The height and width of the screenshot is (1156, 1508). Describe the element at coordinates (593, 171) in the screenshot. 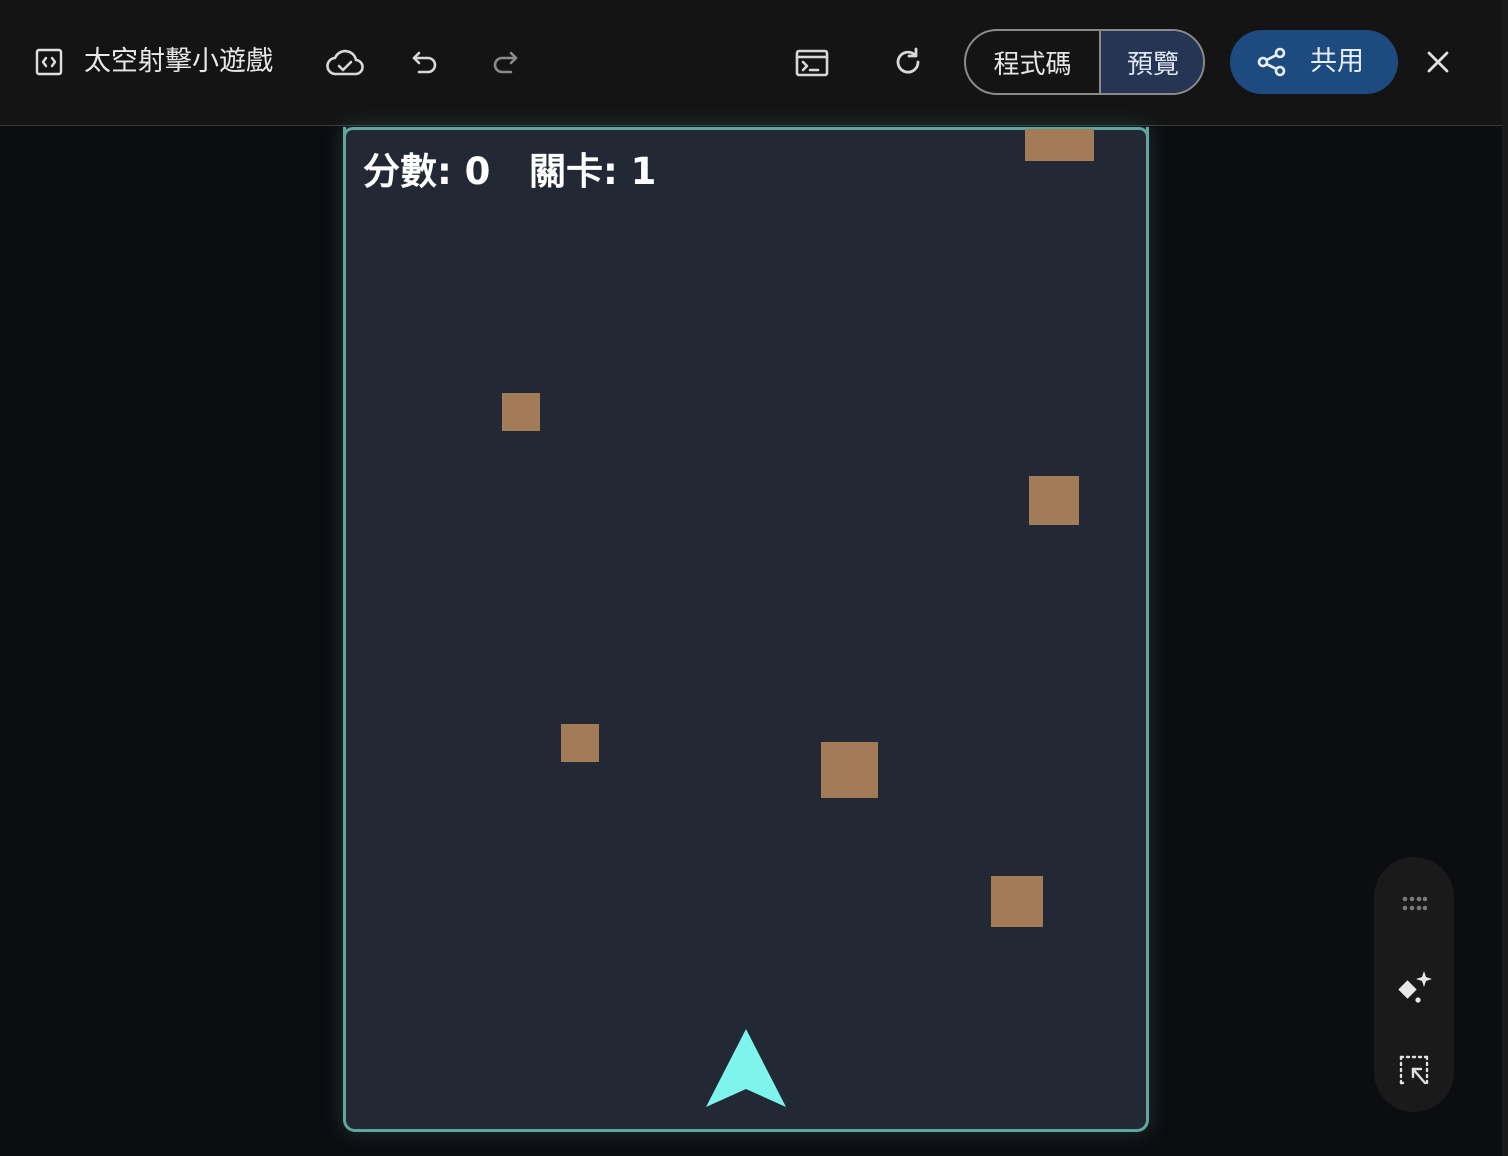

I see `level-display: 關卡: 1` at that location.